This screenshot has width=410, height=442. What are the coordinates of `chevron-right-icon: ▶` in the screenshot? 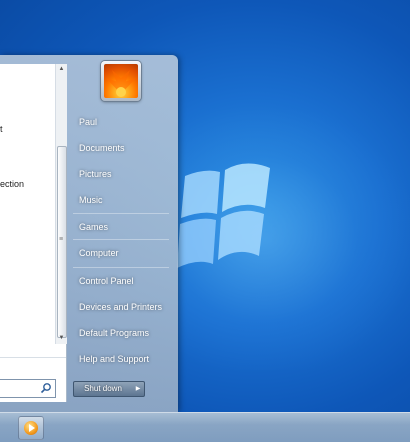 It's located at (138, 389).